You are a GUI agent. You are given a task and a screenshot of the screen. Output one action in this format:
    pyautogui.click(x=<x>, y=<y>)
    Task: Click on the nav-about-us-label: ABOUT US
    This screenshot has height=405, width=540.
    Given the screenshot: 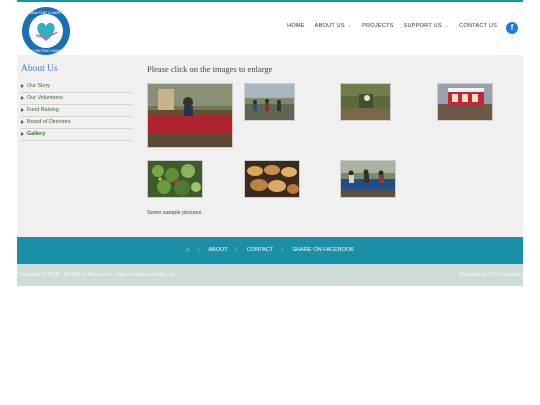 What is the action you would take?
    pyautogui.click(x=329, y=26)
    